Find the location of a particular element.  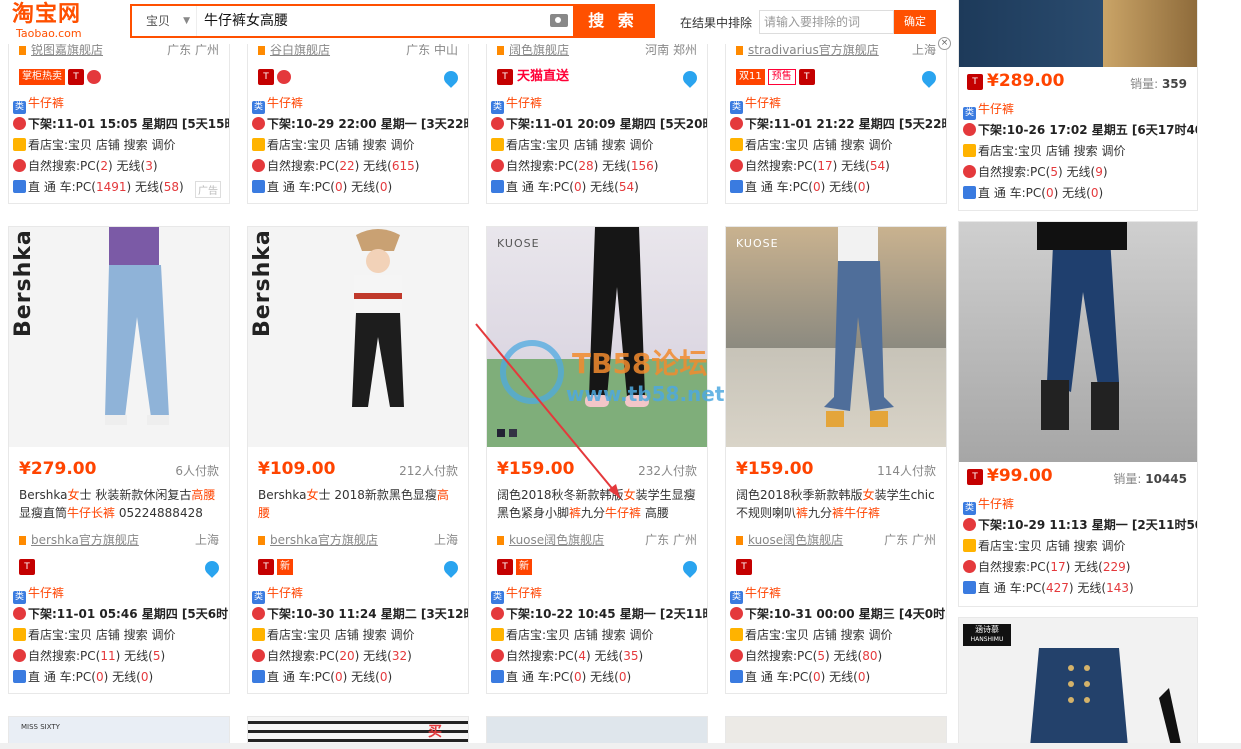

product-title: 阔色2018秋季新款韩版女装学生chic 不规则喇叭裤九分裤牛仔裤 is located at coordinates (836, 504).